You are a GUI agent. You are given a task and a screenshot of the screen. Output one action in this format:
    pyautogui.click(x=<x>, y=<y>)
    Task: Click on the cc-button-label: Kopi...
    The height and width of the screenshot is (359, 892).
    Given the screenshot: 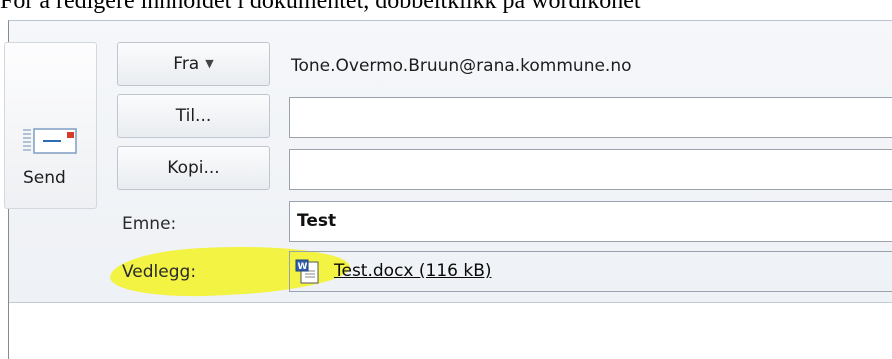 What is the action you would take?
    pyautogui.click(x=193, y=168)
    